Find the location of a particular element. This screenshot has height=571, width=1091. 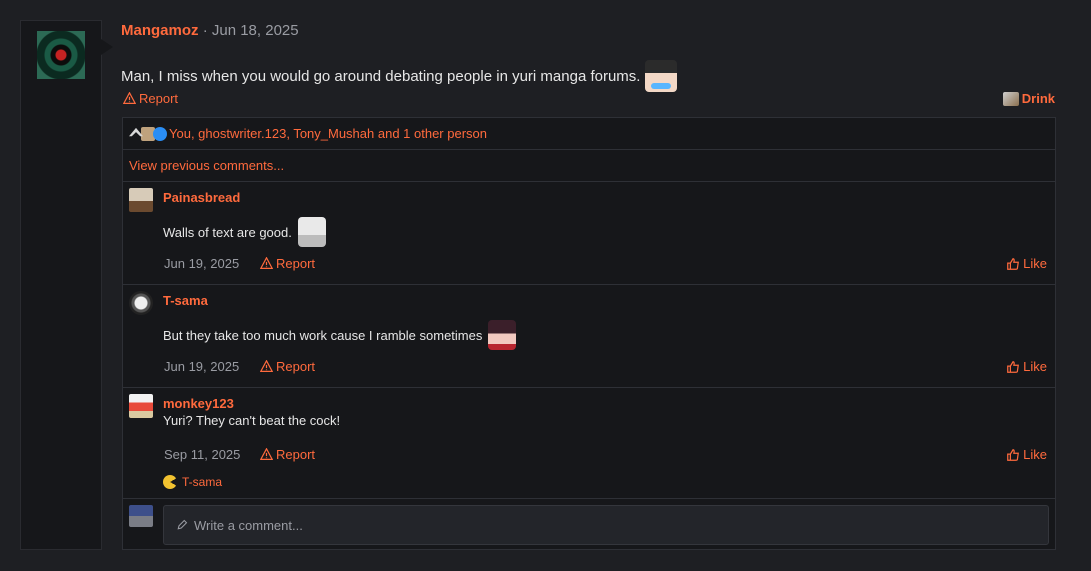

post-date: Jun 18, 2025 is located at coordinates (255, 30).